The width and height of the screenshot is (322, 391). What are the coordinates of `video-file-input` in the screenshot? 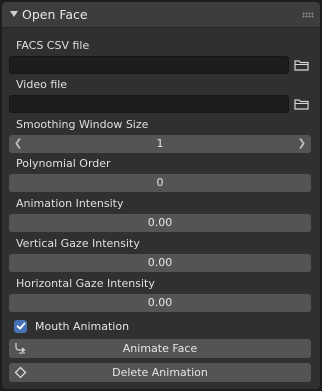 It's located at (149, 104).